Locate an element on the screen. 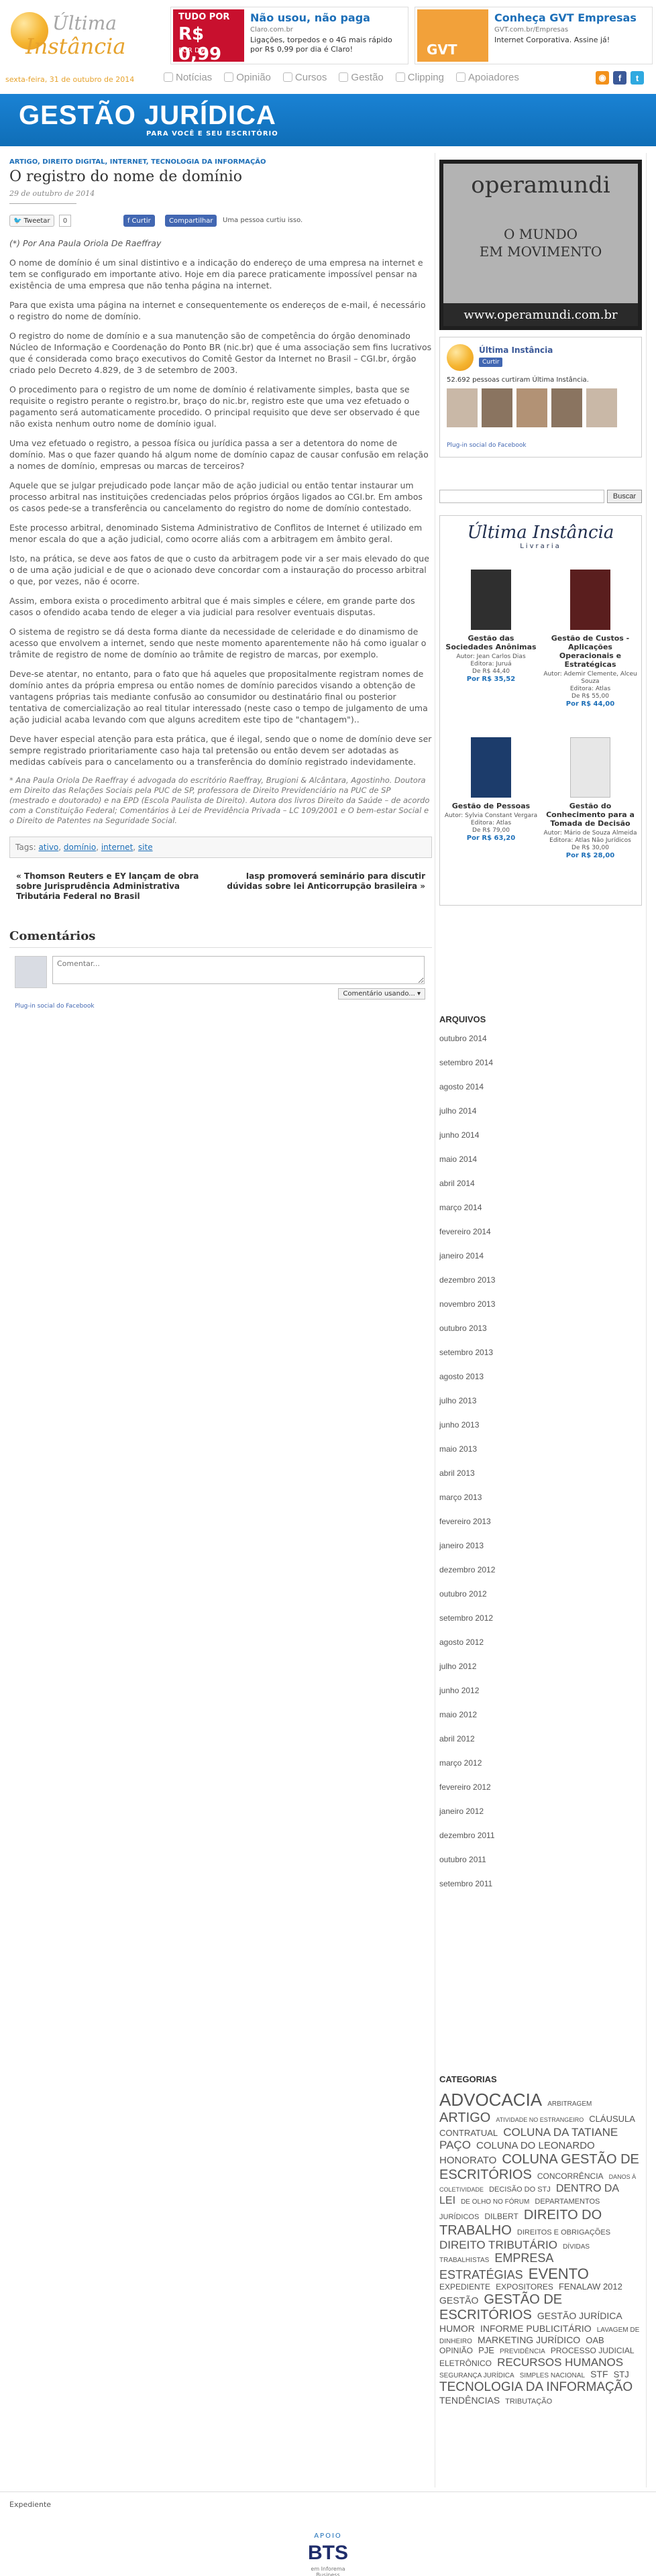 The image size is (656, 2576). category-link: DILBERT is located at coordinates (501, 2216).